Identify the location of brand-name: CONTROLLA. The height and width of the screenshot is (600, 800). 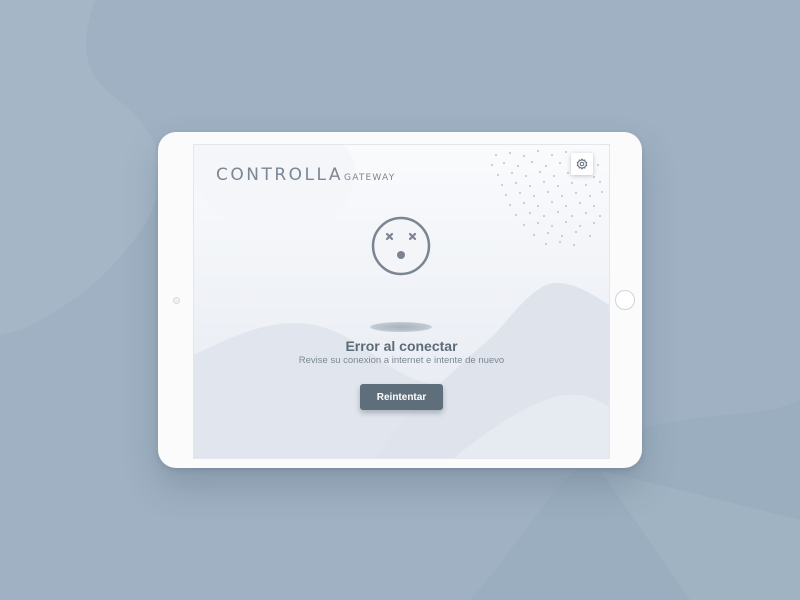
(280, 175).